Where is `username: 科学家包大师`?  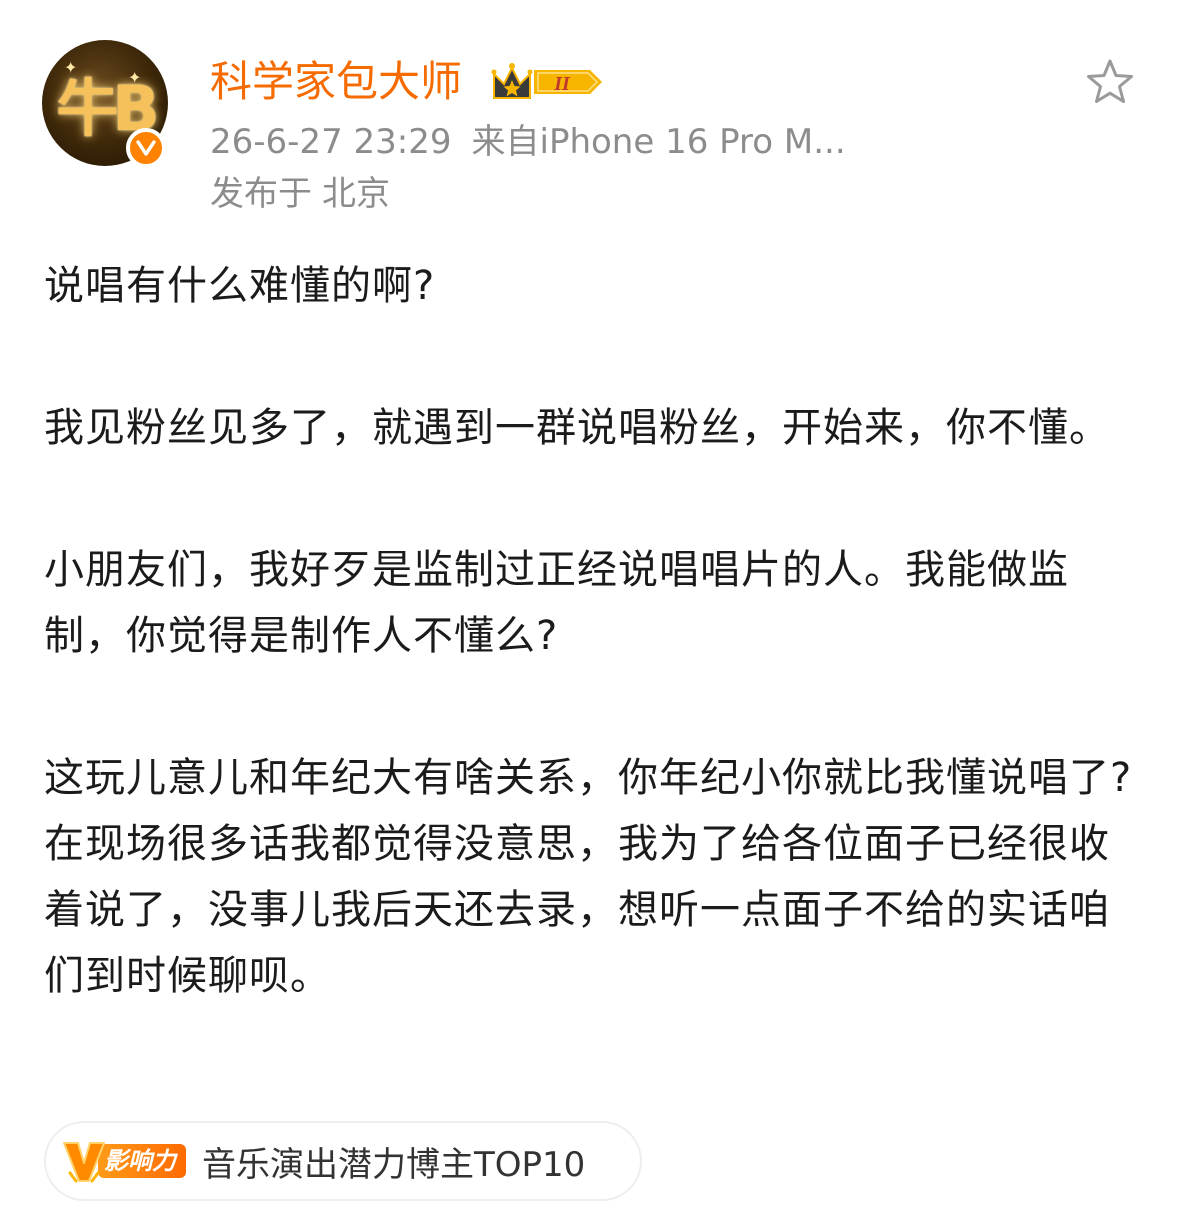 username: 科学家包大师 is located at coordinates (336, 82).